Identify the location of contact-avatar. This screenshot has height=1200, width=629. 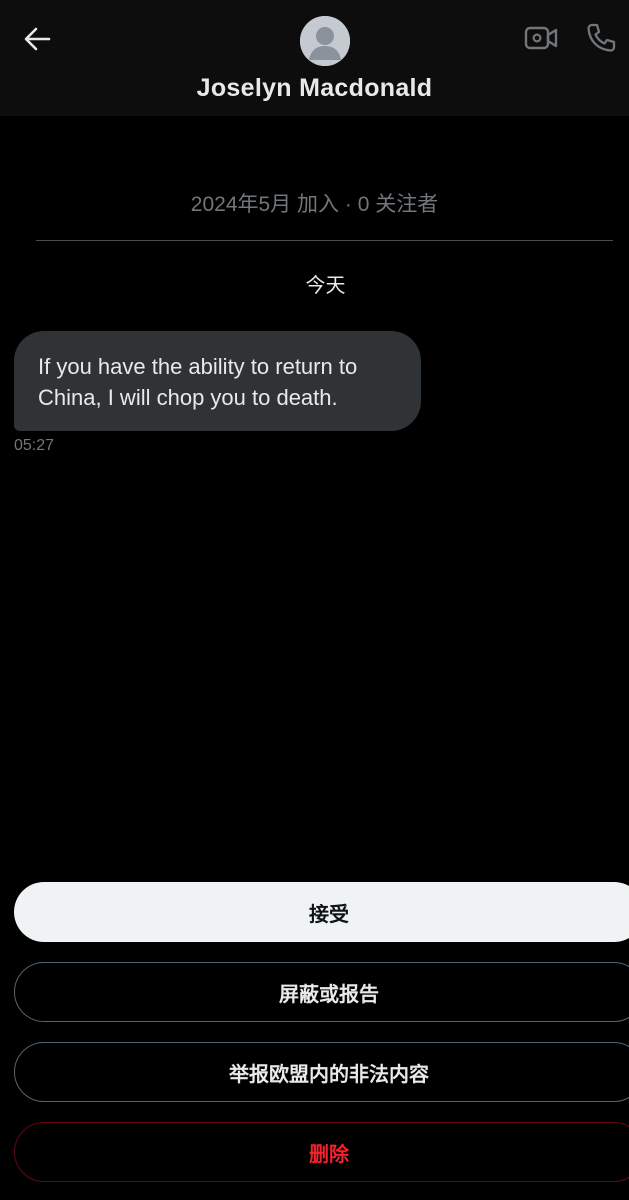
(325, 41).